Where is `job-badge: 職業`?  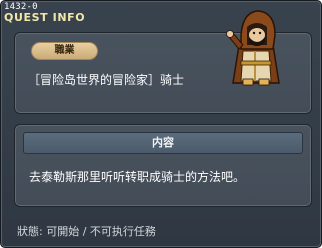 job-badge: 職業 is located at coordinates (64, 51).